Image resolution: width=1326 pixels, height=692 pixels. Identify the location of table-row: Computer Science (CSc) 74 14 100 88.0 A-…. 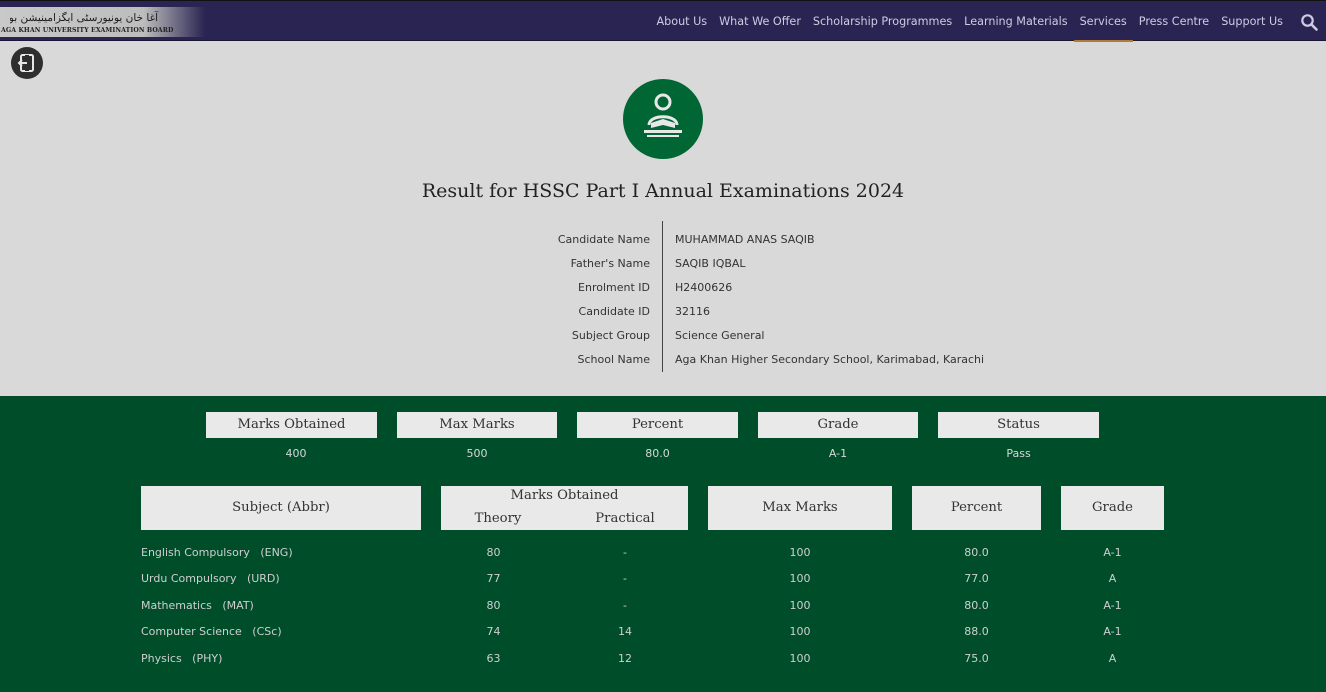
(663, 632).